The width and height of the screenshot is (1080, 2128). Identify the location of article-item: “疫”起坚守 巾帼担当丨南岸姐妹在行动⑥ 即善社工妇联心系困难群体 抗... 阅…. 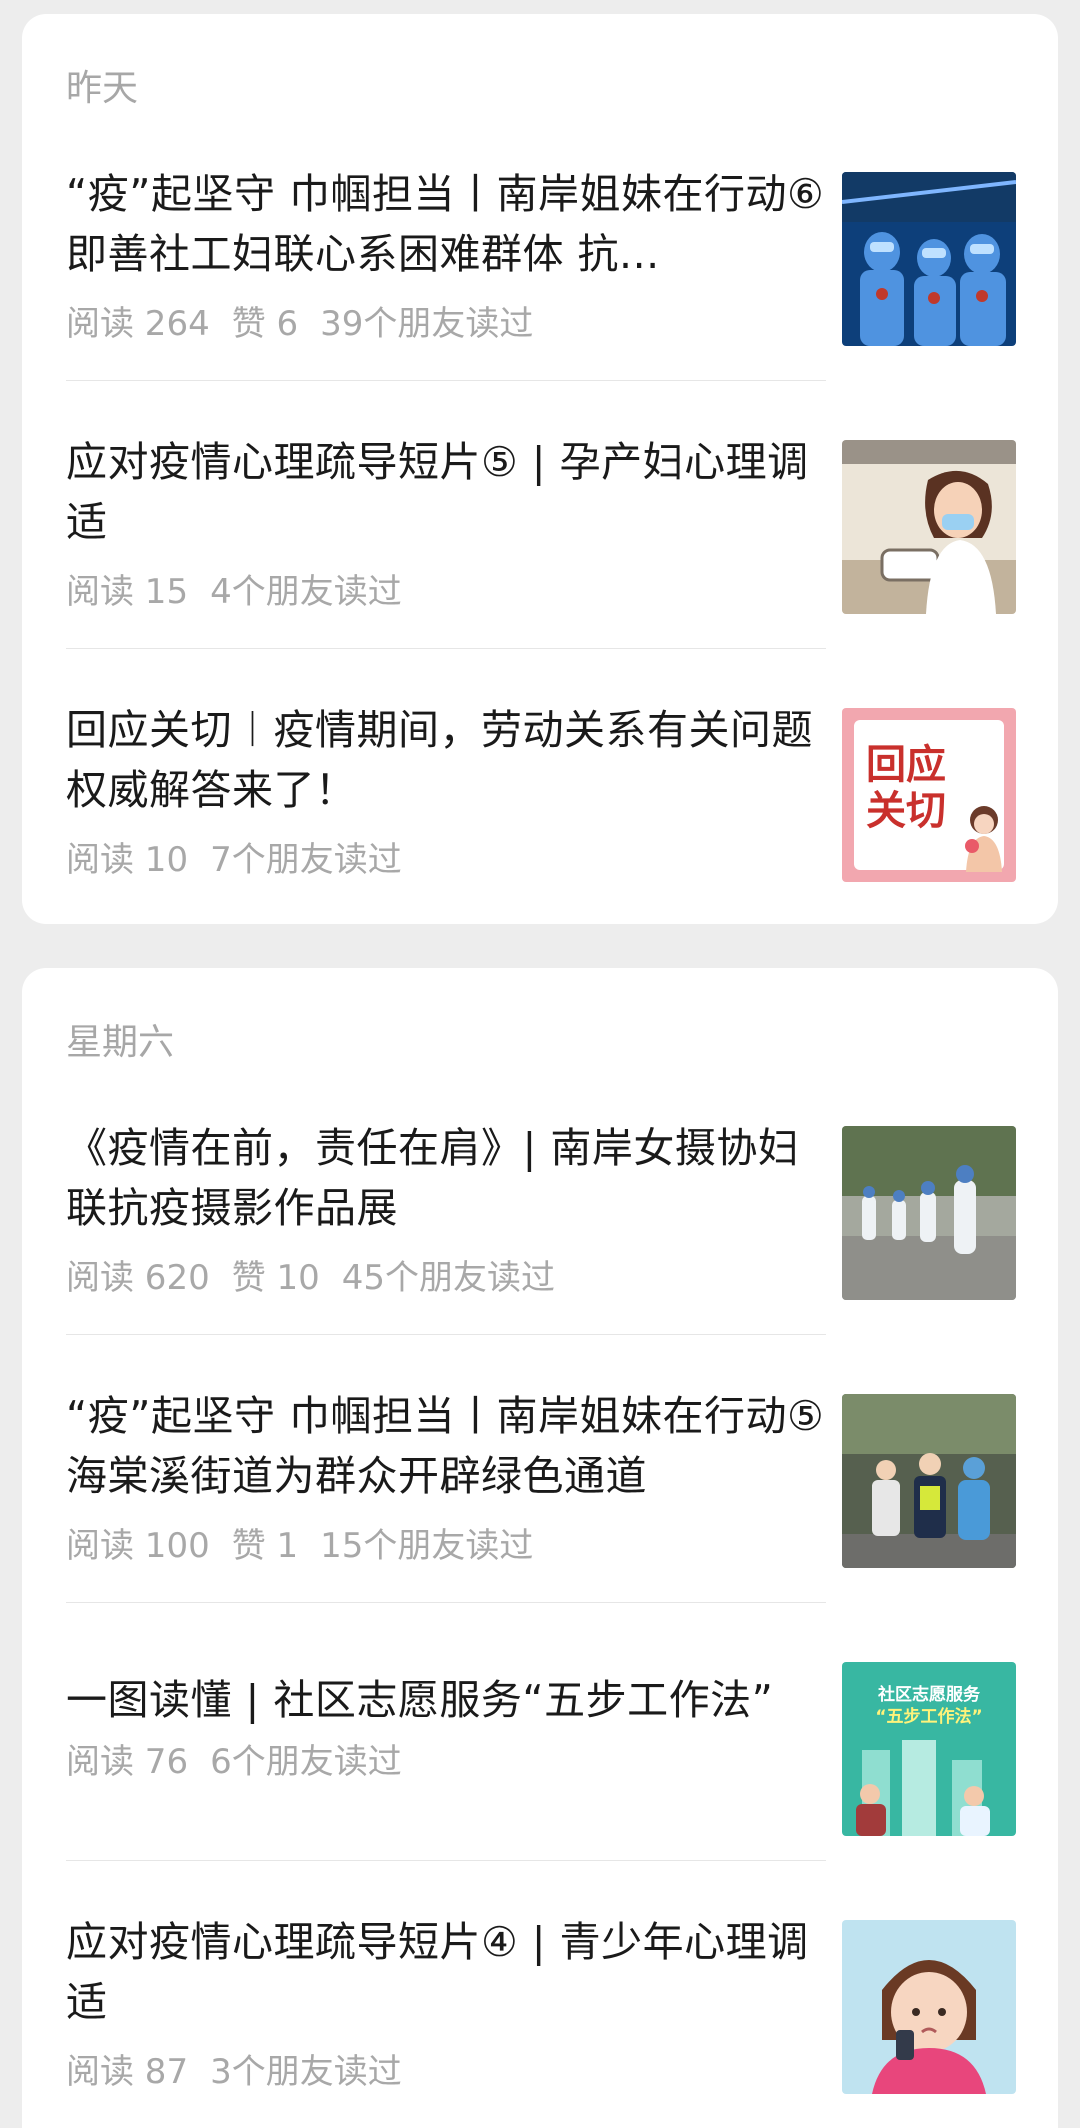
(541, 264).